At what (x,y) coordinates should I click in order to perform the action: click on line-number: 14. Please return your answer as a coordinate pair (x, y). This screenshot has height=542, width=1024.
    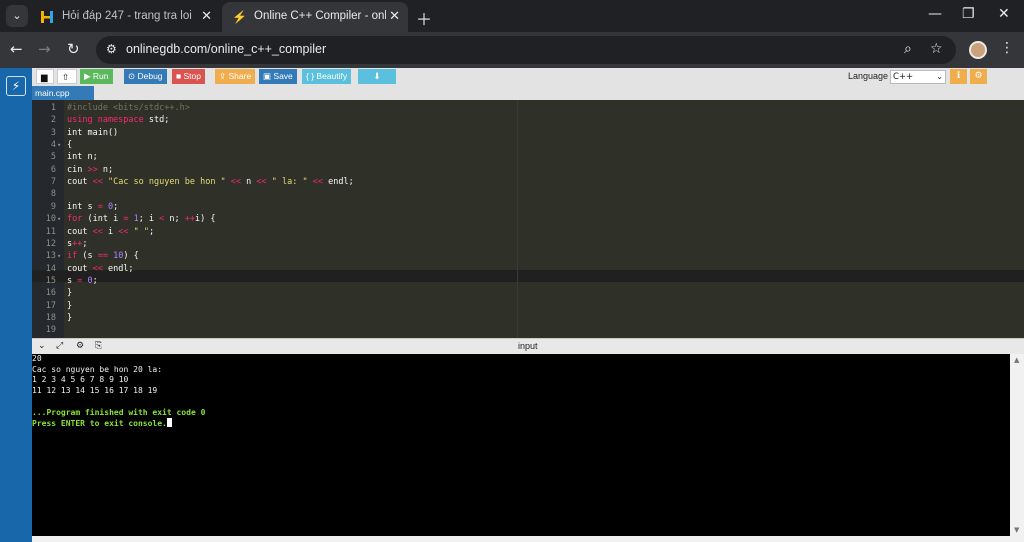
    Looking at the image, I should click on (50, 268).